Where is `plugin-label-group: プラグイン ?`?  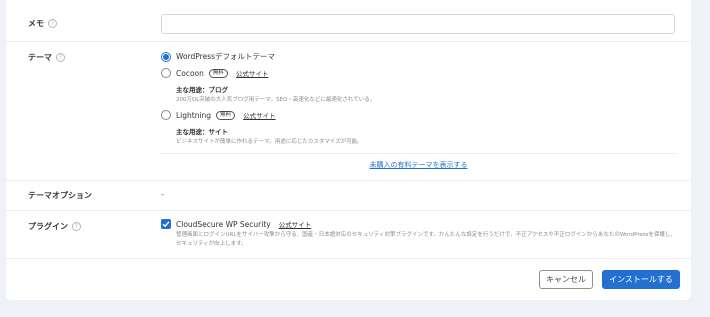 plugin-label-group: プラグイン ? is located at coordinates (54, 226).